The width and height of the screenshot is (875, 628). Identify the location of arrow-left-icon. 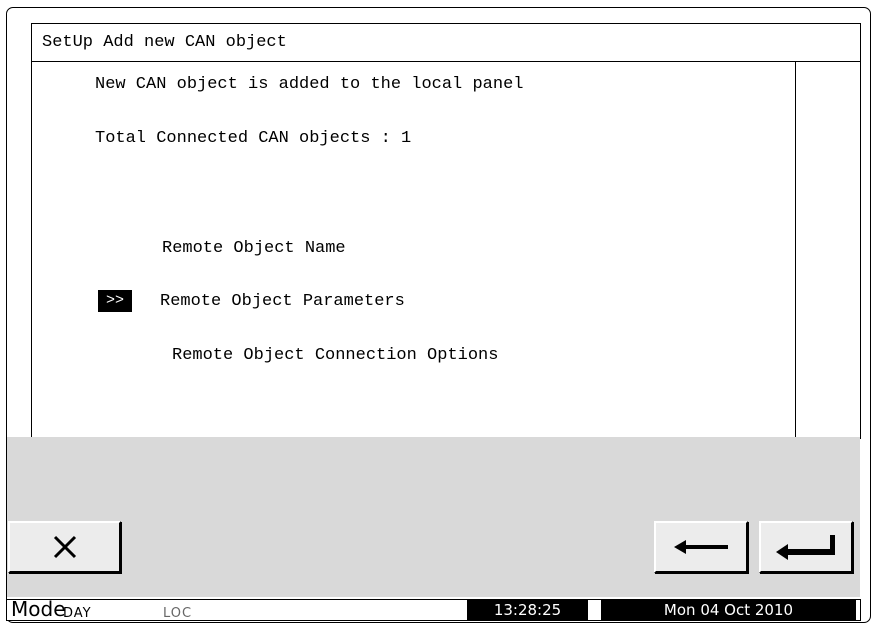
(701, 547).